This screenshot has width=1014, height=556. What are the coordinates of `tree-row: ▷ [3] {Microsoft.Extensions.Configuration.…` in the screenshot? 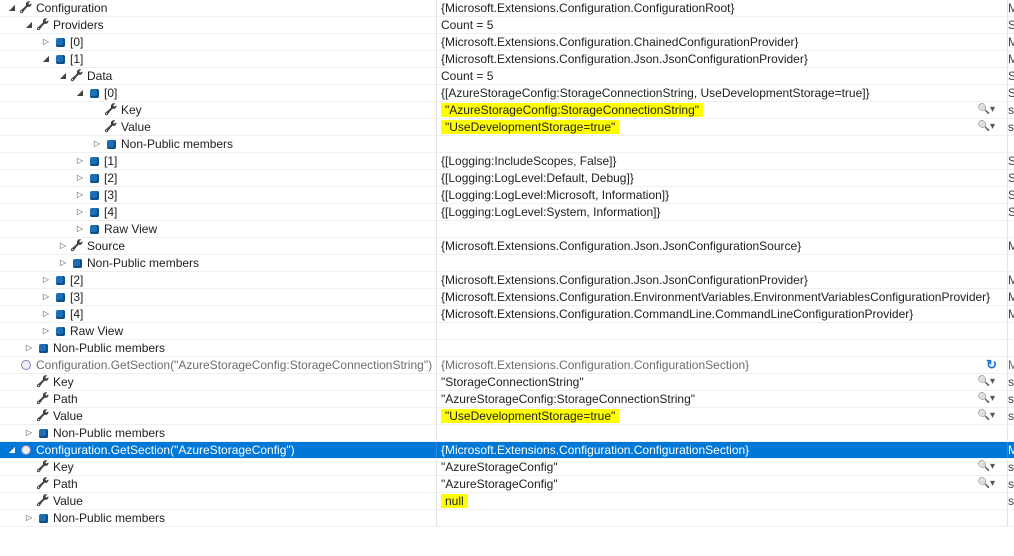 It's located at (507, 297).